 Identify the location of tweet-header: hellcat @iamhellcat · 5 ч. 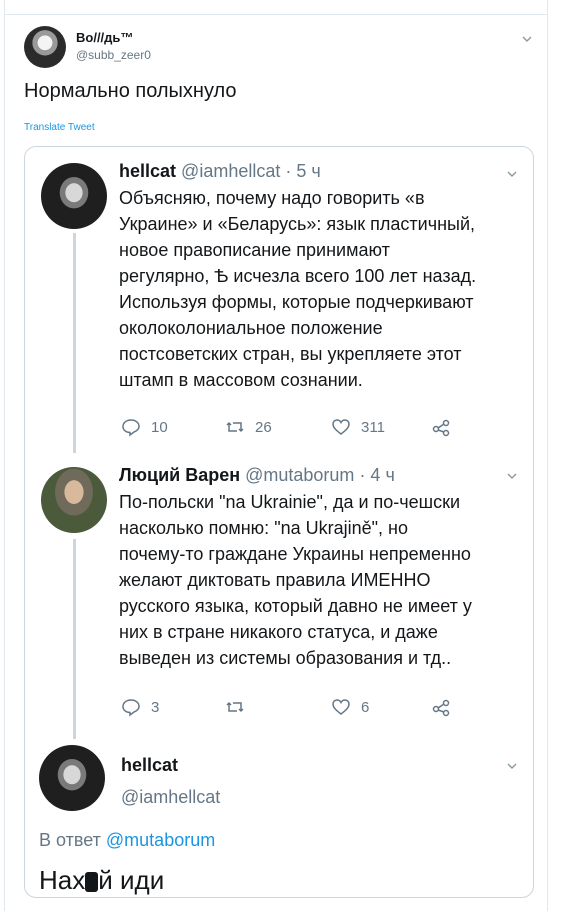
(220, 171).